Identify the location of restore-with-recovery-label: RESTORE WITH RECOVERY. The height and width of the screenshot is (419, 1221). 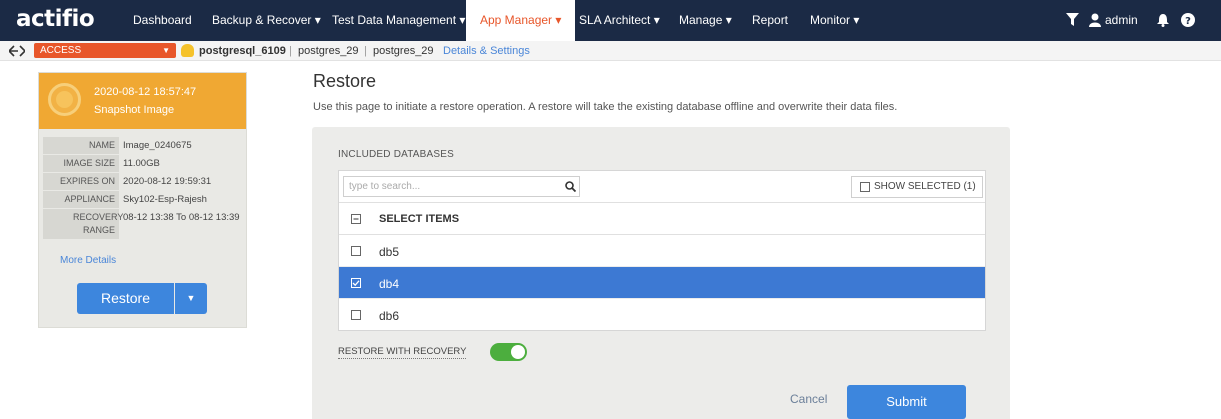
(402, 352).